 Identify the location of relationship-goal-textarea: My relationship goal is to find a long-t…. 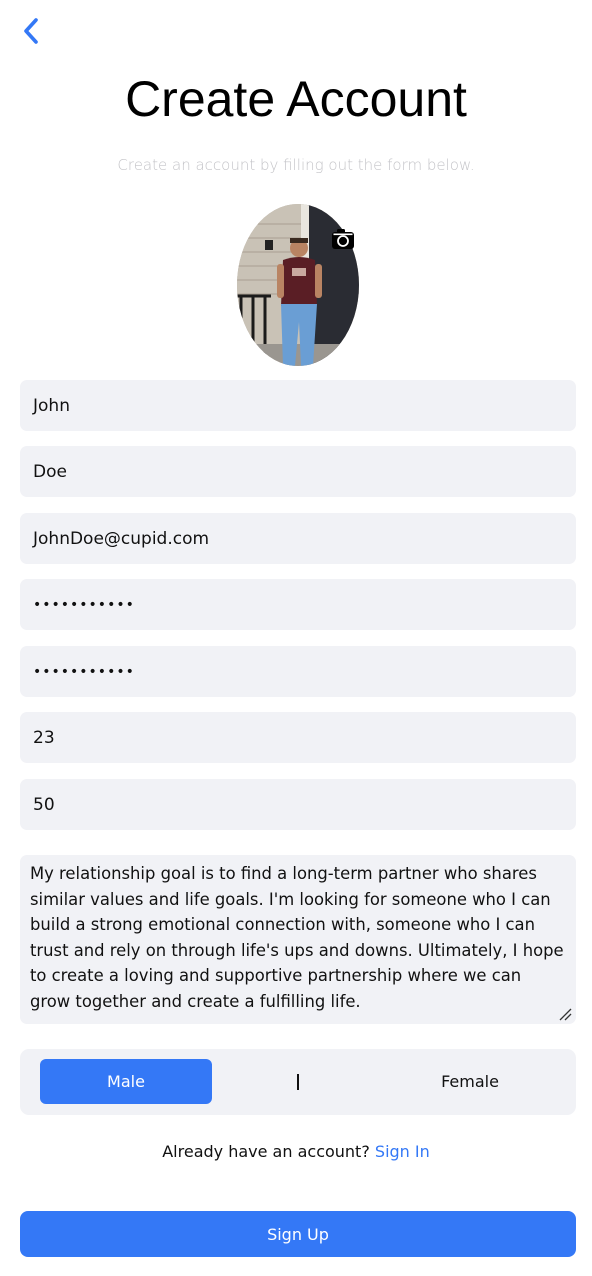
(298, 939).